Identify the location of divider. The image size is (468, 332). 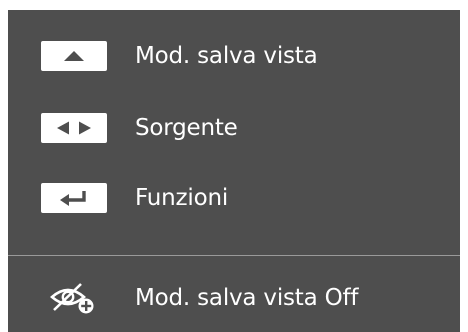
(234, 255).